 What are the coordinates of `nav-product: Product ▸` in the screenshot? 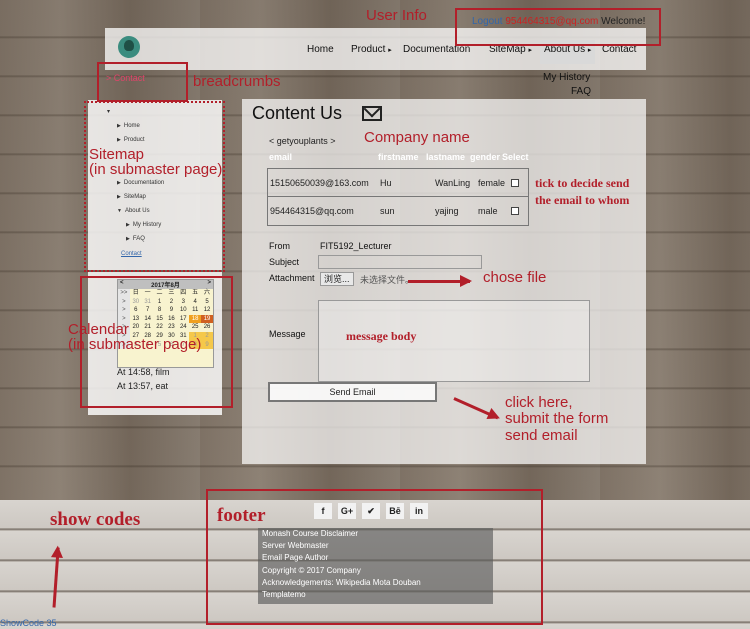 It's located at (371, 49).